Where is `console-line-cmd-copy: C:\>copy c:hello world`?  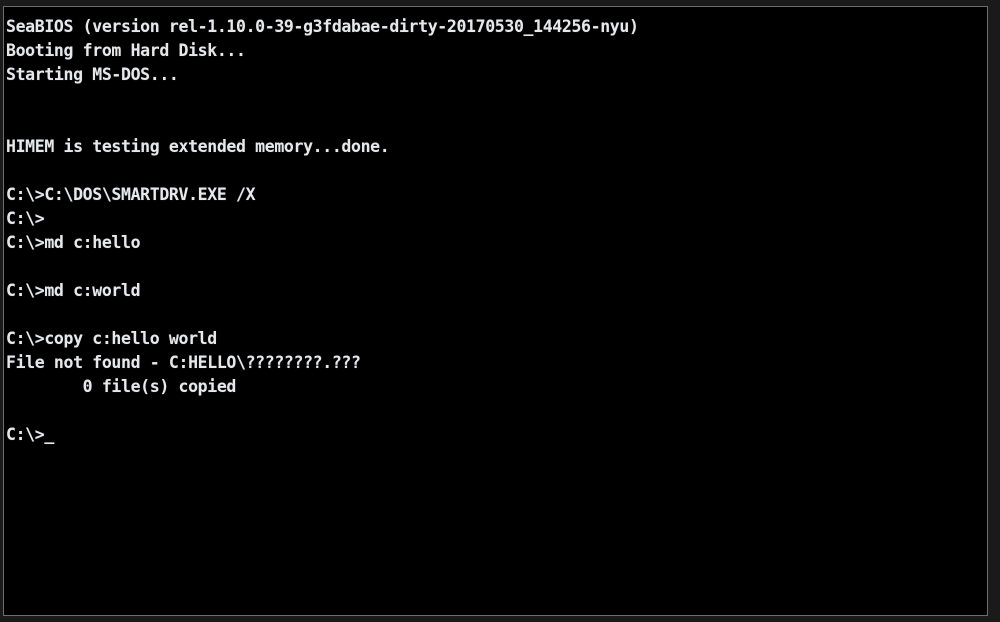
console-line-cmd-copy: C:\>copy c:hello world is located at coordinates (111, 338).